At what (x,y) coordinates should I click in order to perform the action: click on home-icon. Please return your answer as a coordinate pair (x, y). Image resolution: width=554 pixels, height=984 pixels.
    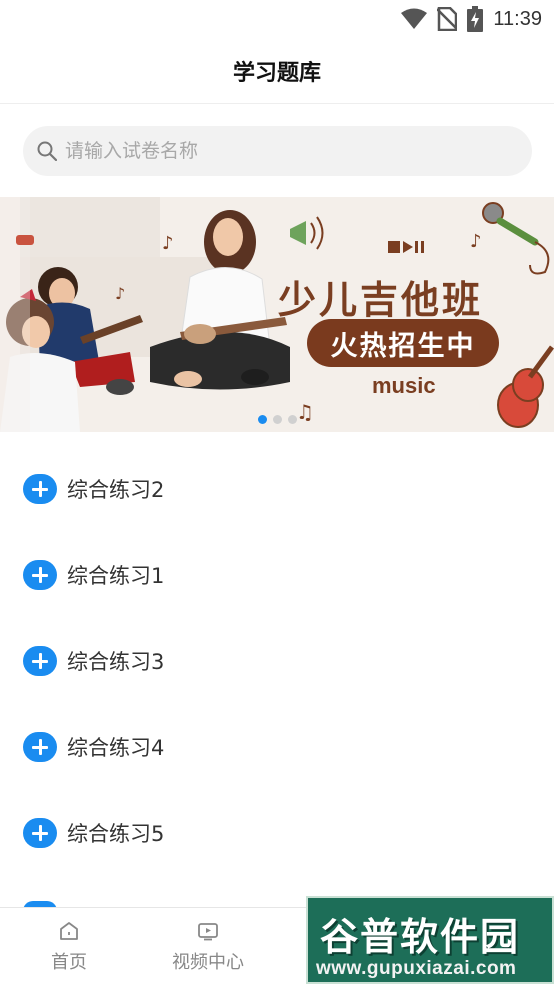
    Looking at the image, I should click on (69, 931).